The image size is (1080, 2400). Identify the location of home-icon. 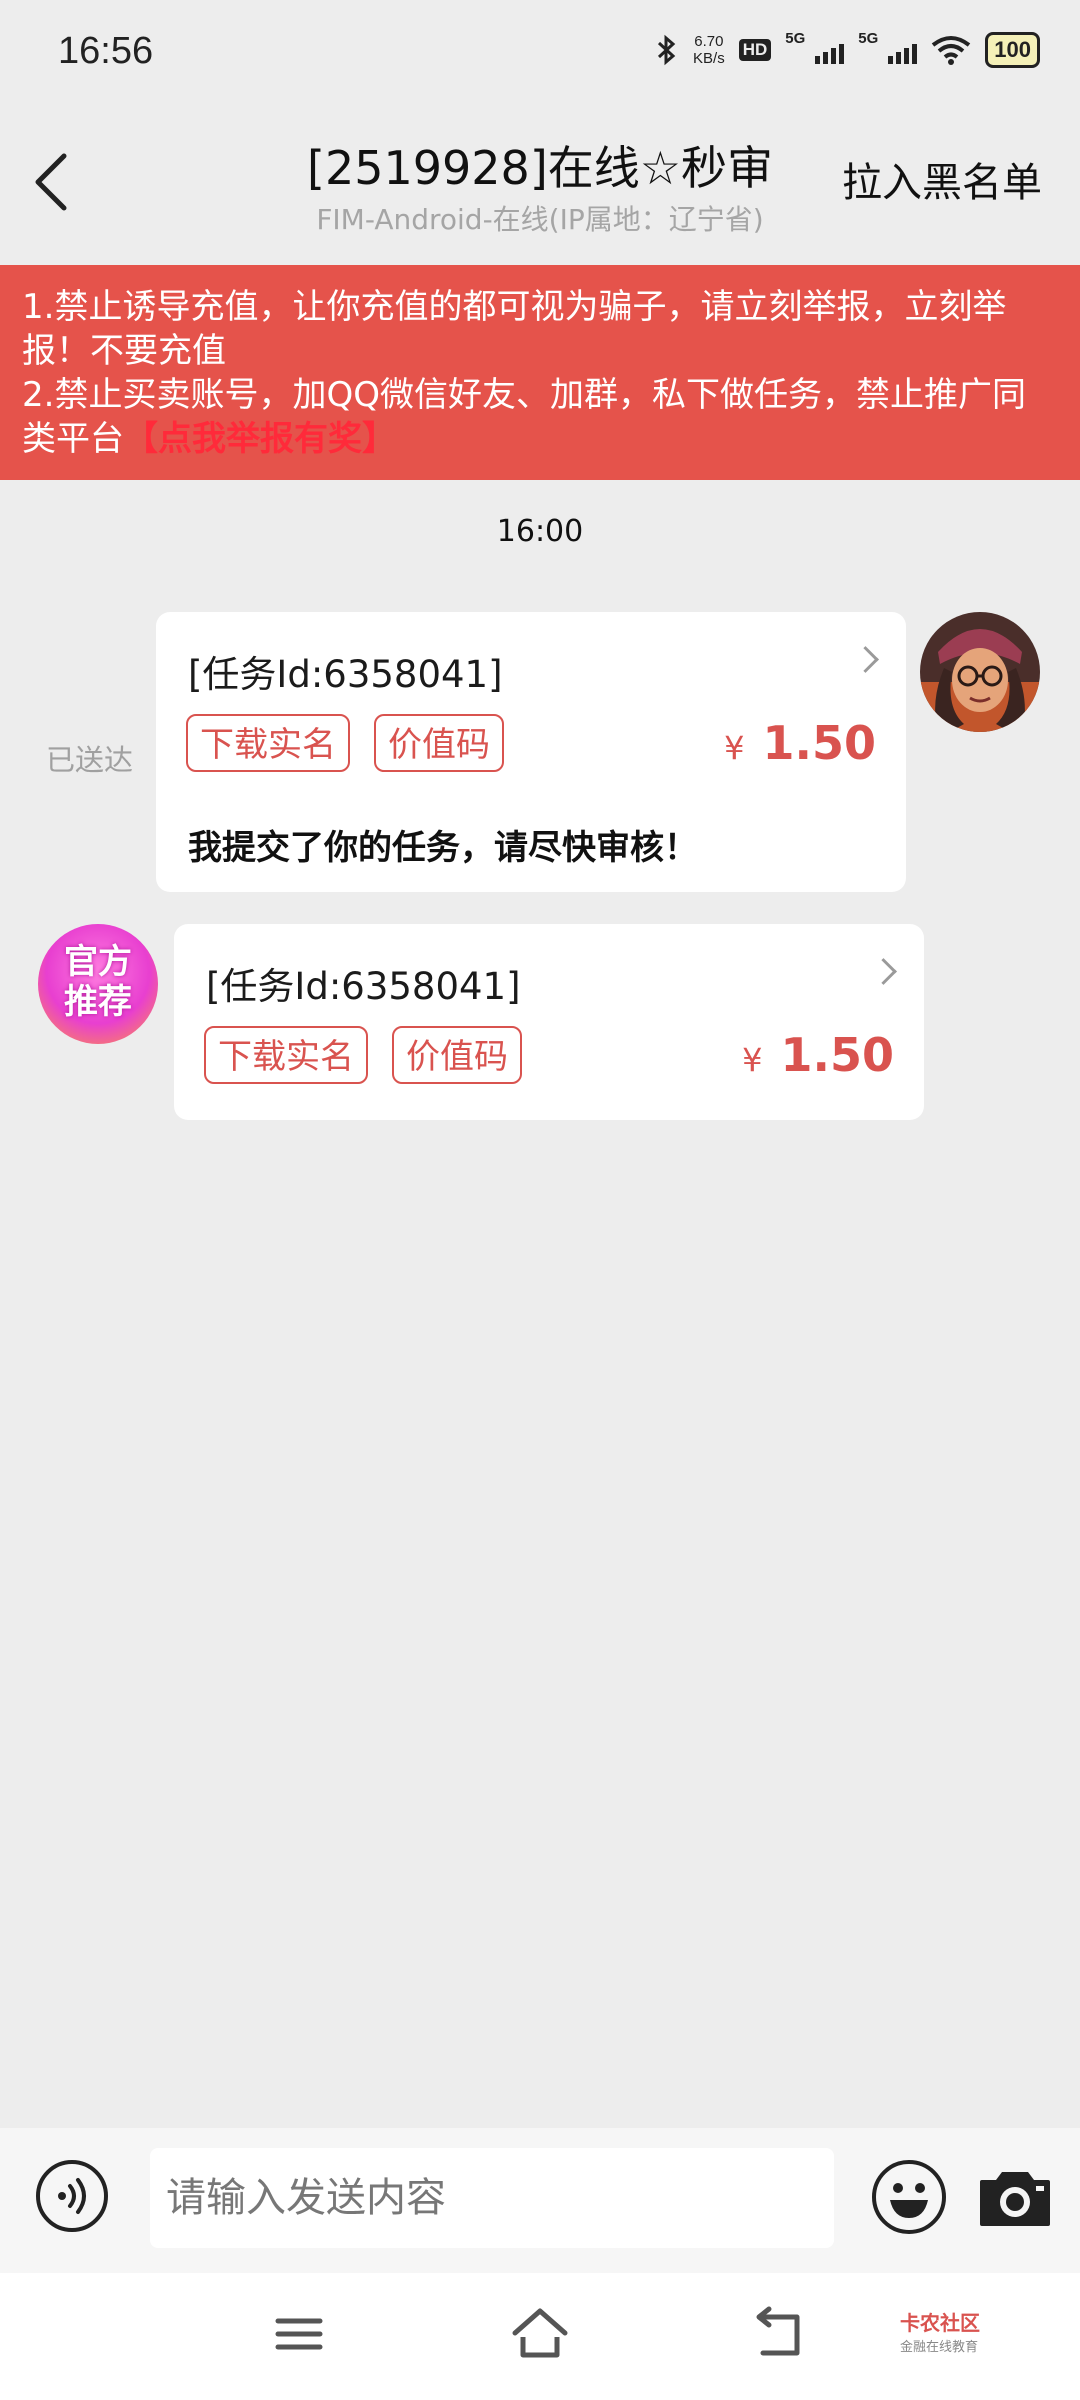
(540, 2333).